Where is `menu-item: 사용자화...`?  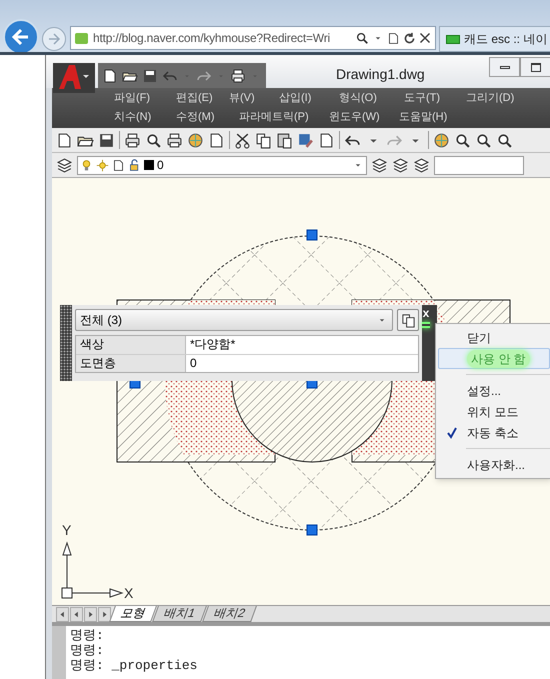
menu-item: 사용자화... is located at coordinates (494, 464).